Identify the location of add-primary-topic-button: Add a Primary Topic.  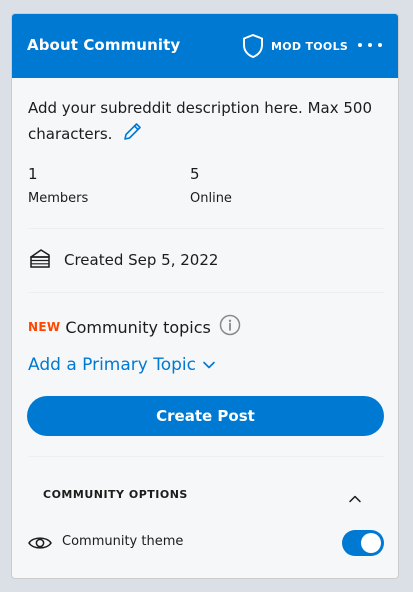
(122, 365).